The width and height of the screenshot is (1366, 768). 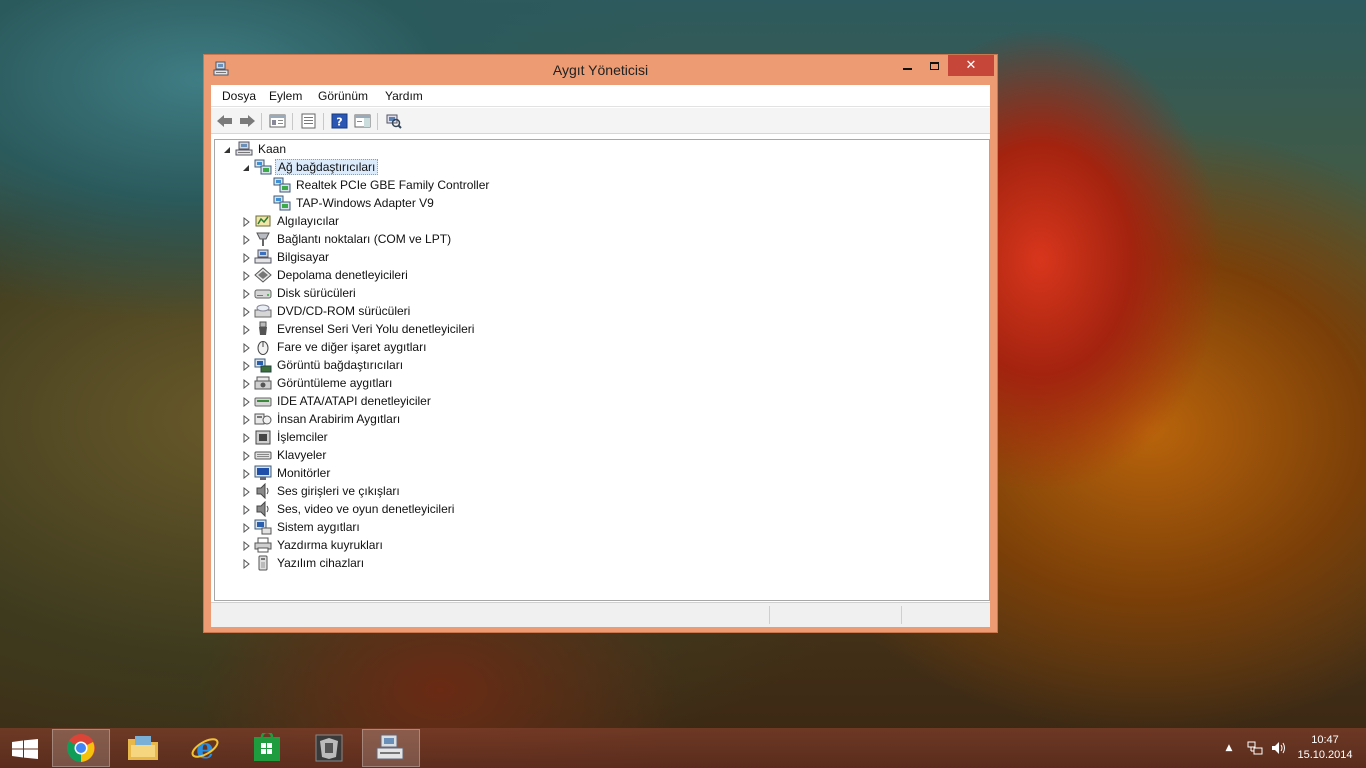 What do you see at coordinates (339, 121) in the screenshot?
I see `help-icon: ?` at bounding box center [339, 121].